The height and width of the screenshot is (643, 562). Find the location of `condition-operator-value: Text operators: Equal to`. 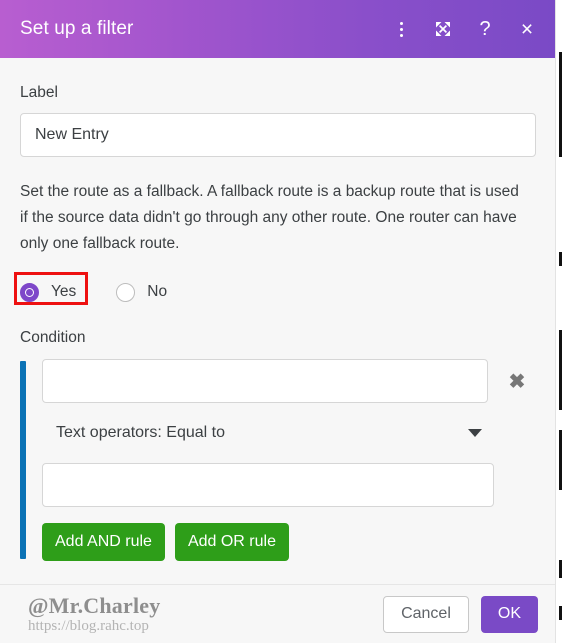

condition-operator-value: Text operators: Equal to is located at coordinates (140, 432).